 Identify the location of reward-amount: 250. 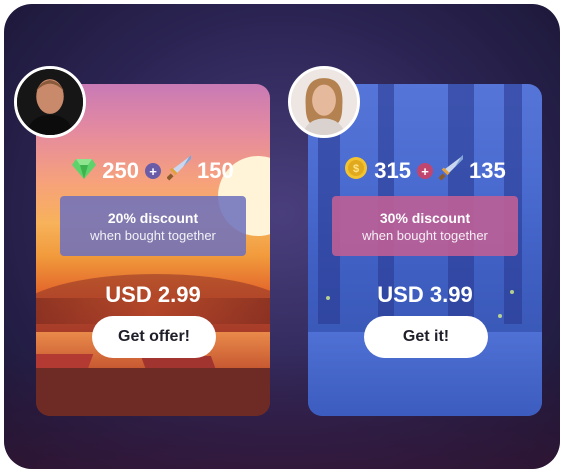
(120, 170).